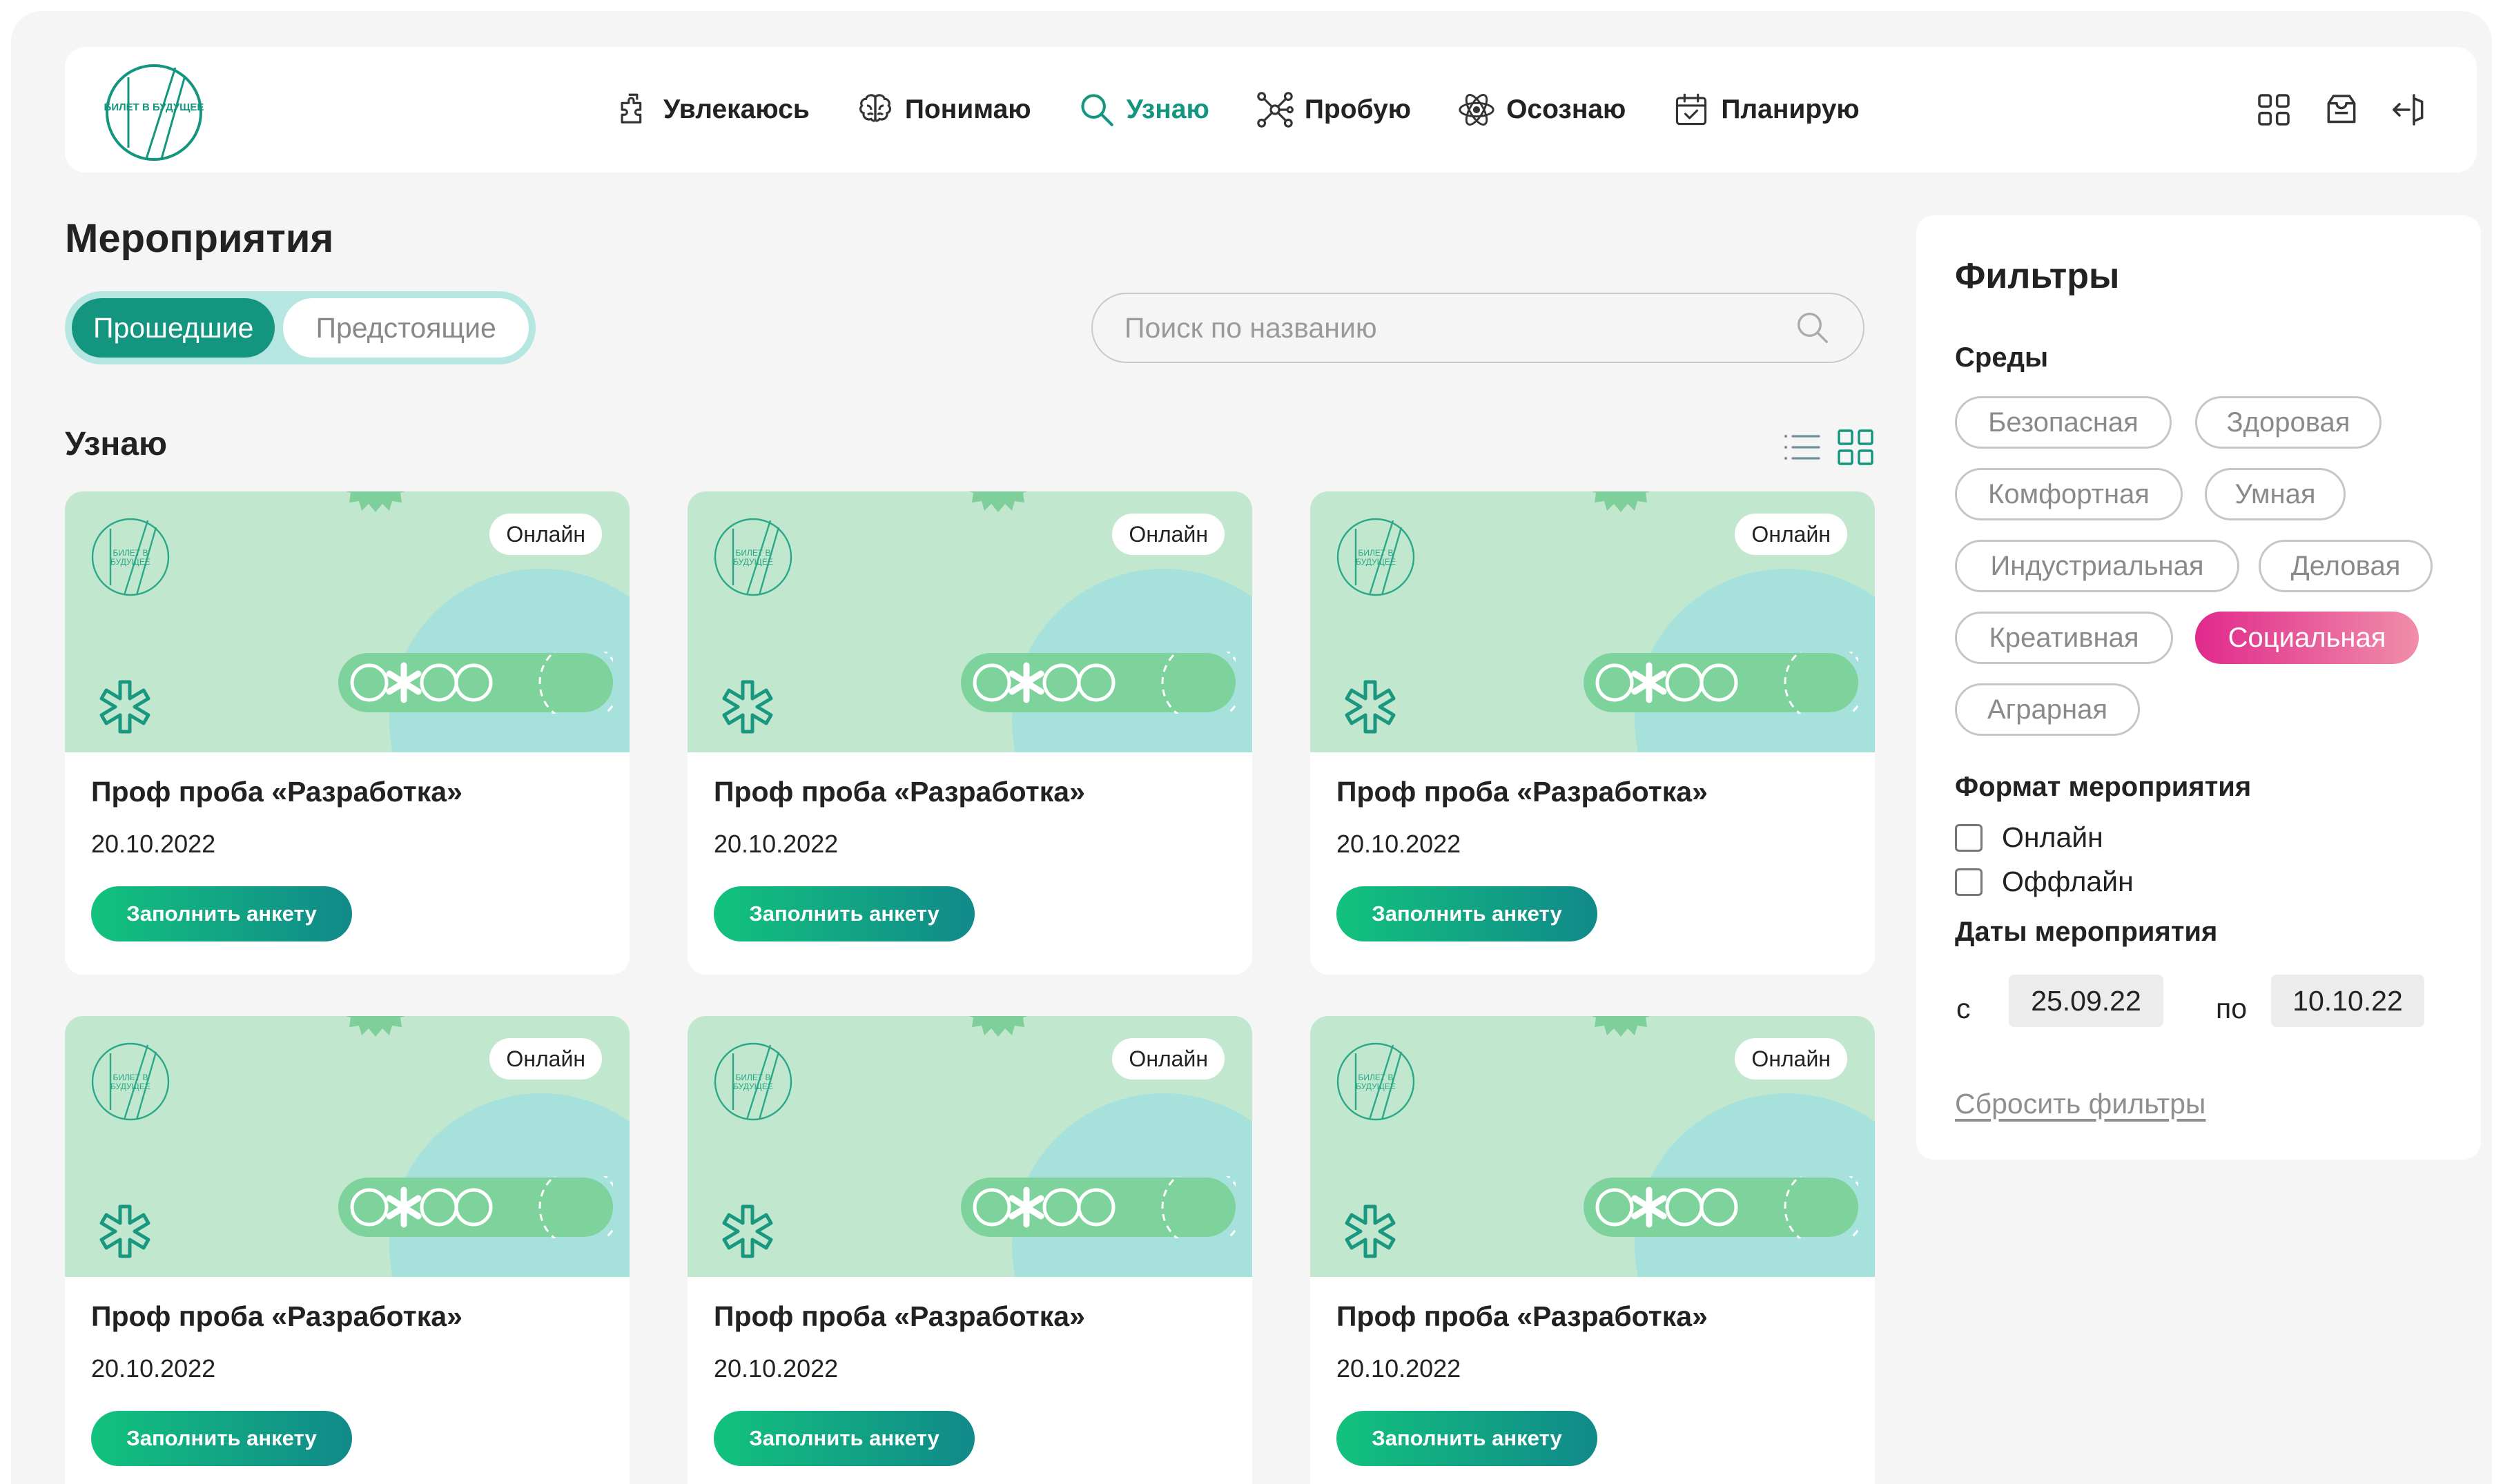 Image resolution: width=2503 pixels, height=1484 pixels. What do you see at coordinates (712, 110) in the screenshot?
I see `nav-item-uvlekayus: Увлекаюсь` at bounding box center [712, 110].